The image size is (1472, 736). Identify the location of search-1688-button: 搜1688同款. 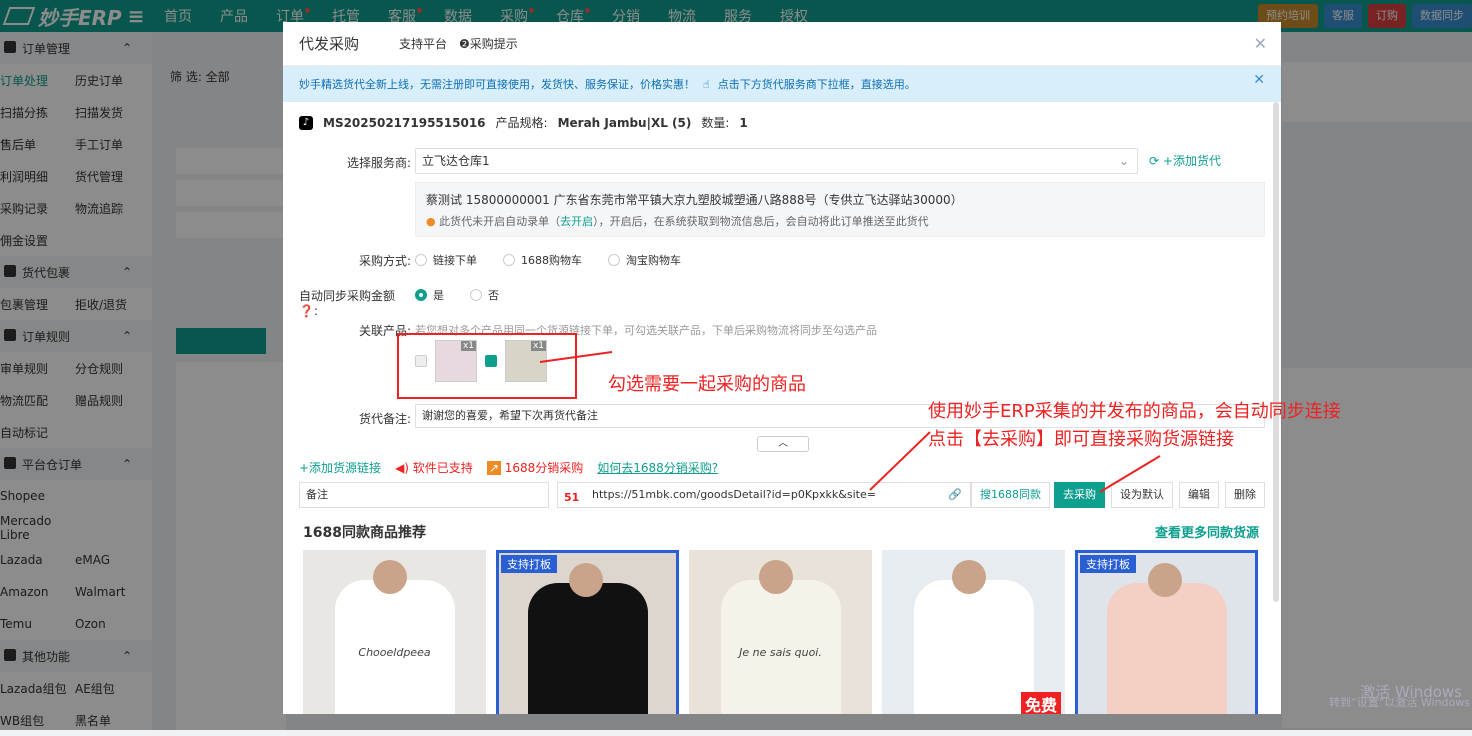
(1010, 495).